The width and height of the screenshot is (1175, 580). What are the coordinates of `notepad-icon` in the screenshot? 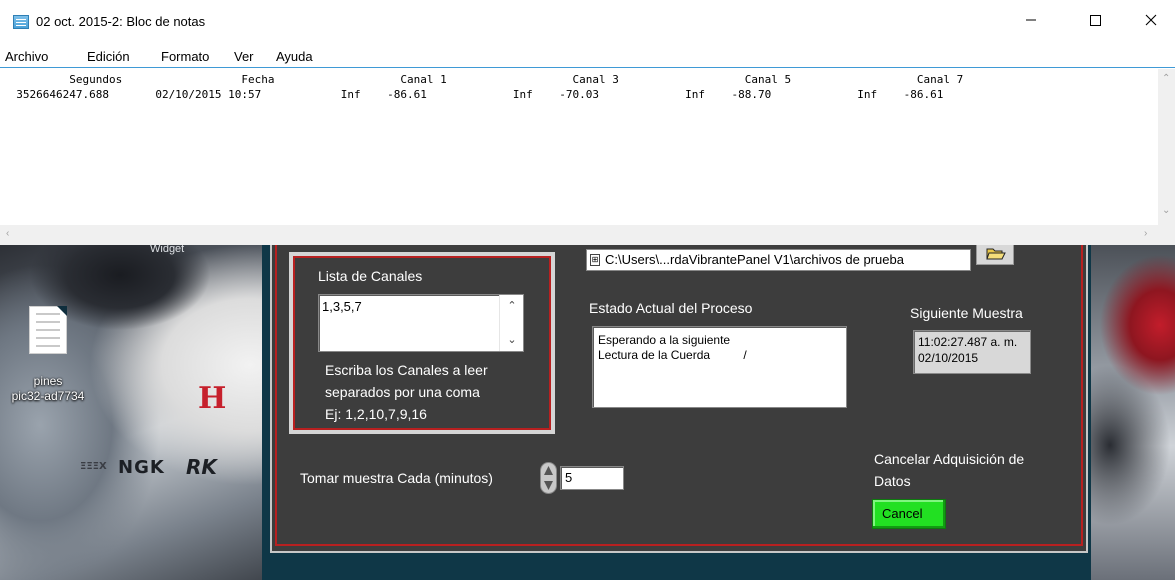 It's located at (21, 22).